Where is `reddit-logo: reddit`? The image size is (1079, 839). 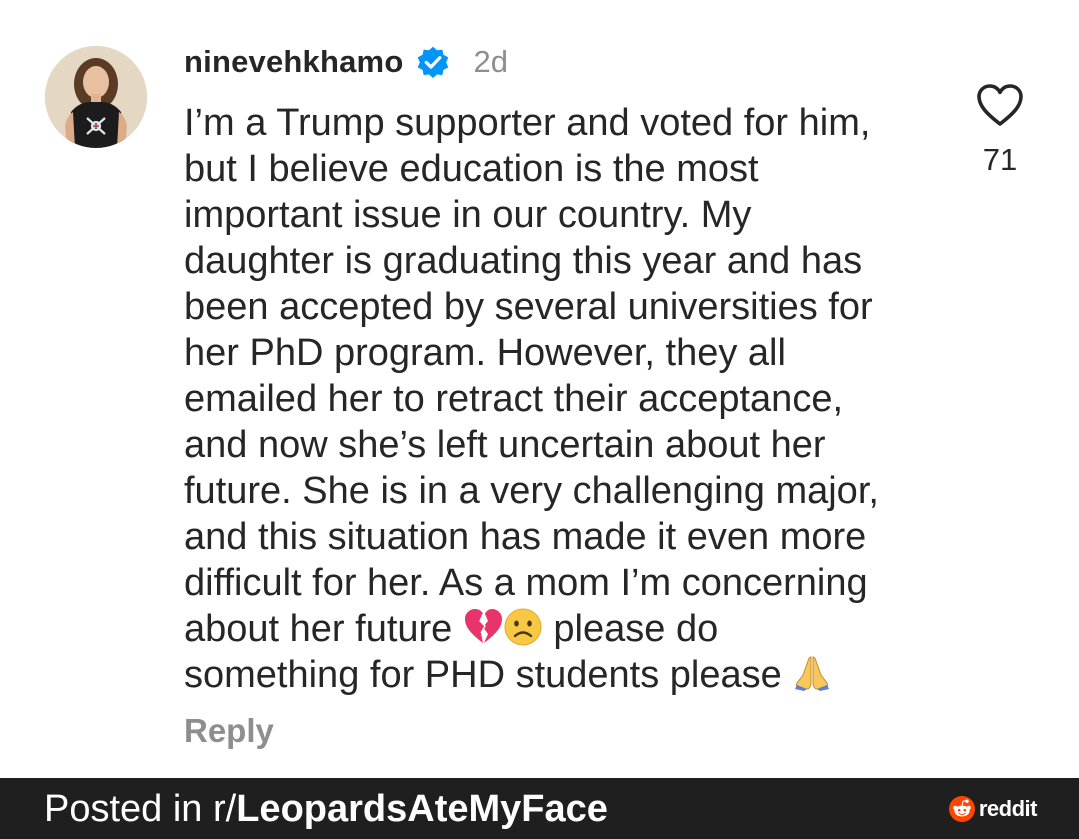 reddit-logo: reddit is located at coordinates (993, 809).